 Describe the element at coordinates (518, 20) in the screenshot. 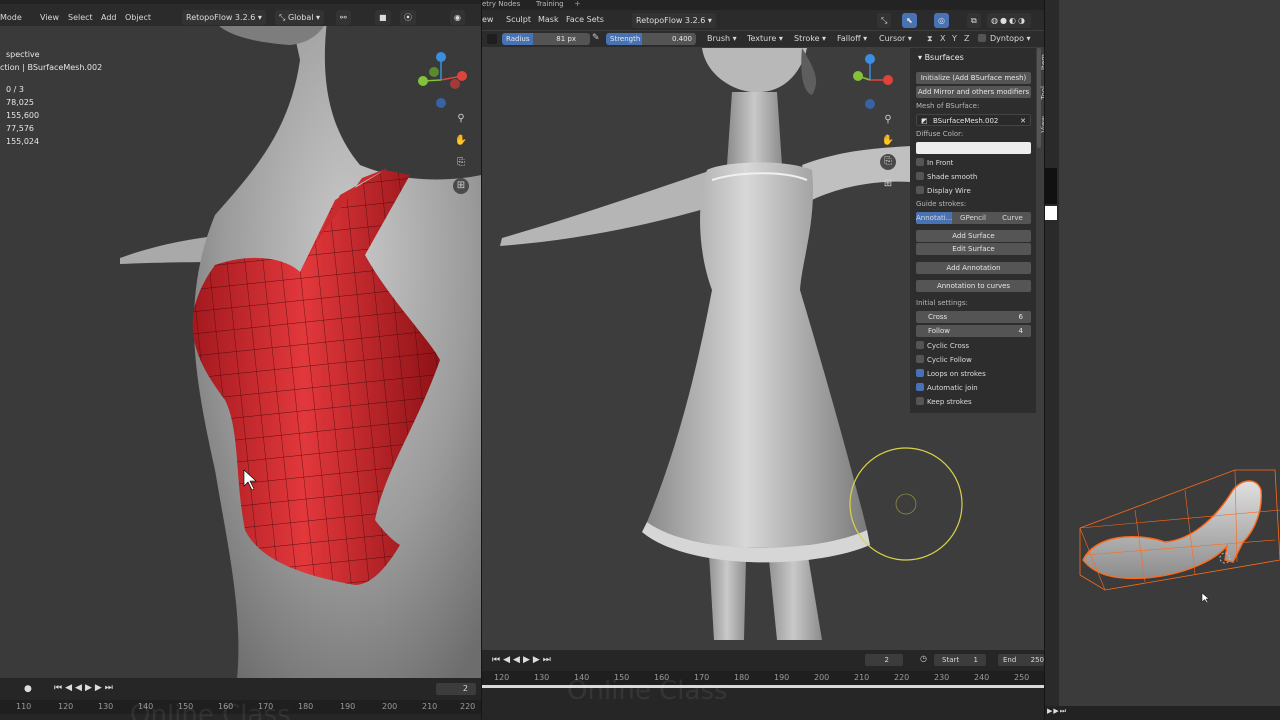

I see `menu-sculpt: Sculpt` at that location.